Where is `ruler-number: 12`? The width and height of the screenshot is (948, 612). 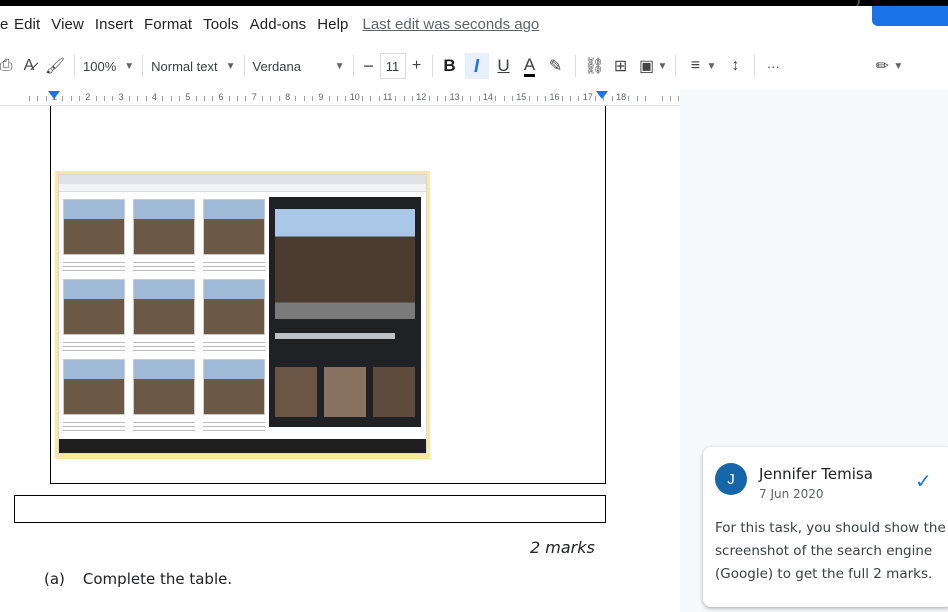
ruler-number: 12 is located at coordinates (421, 97).